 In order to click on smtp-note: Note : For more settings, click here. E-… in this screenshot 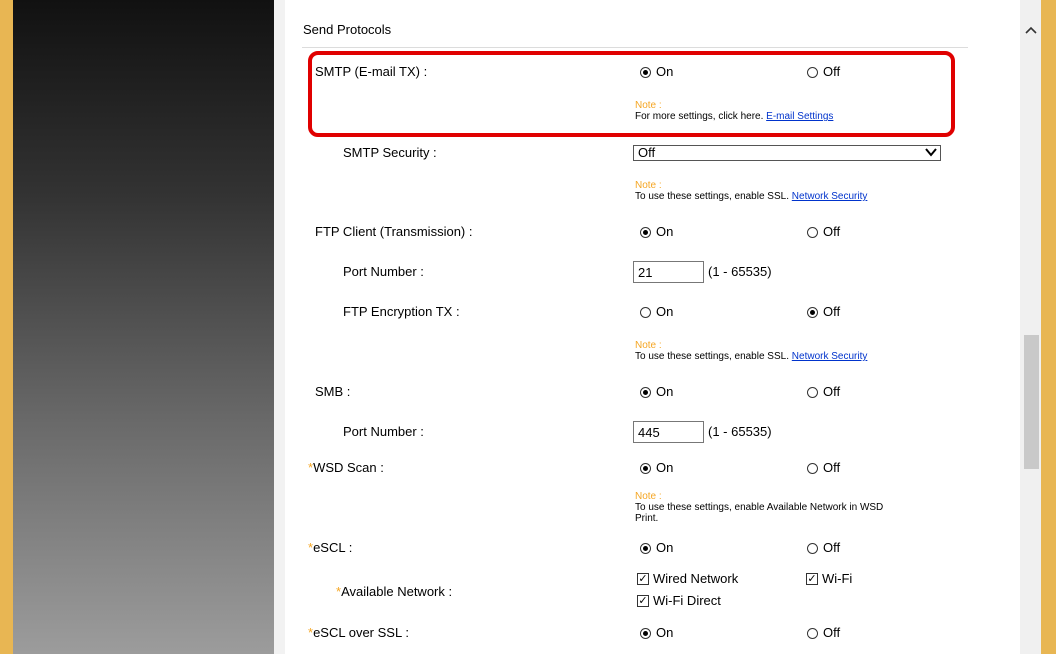, I will do `click(734, 111)`.